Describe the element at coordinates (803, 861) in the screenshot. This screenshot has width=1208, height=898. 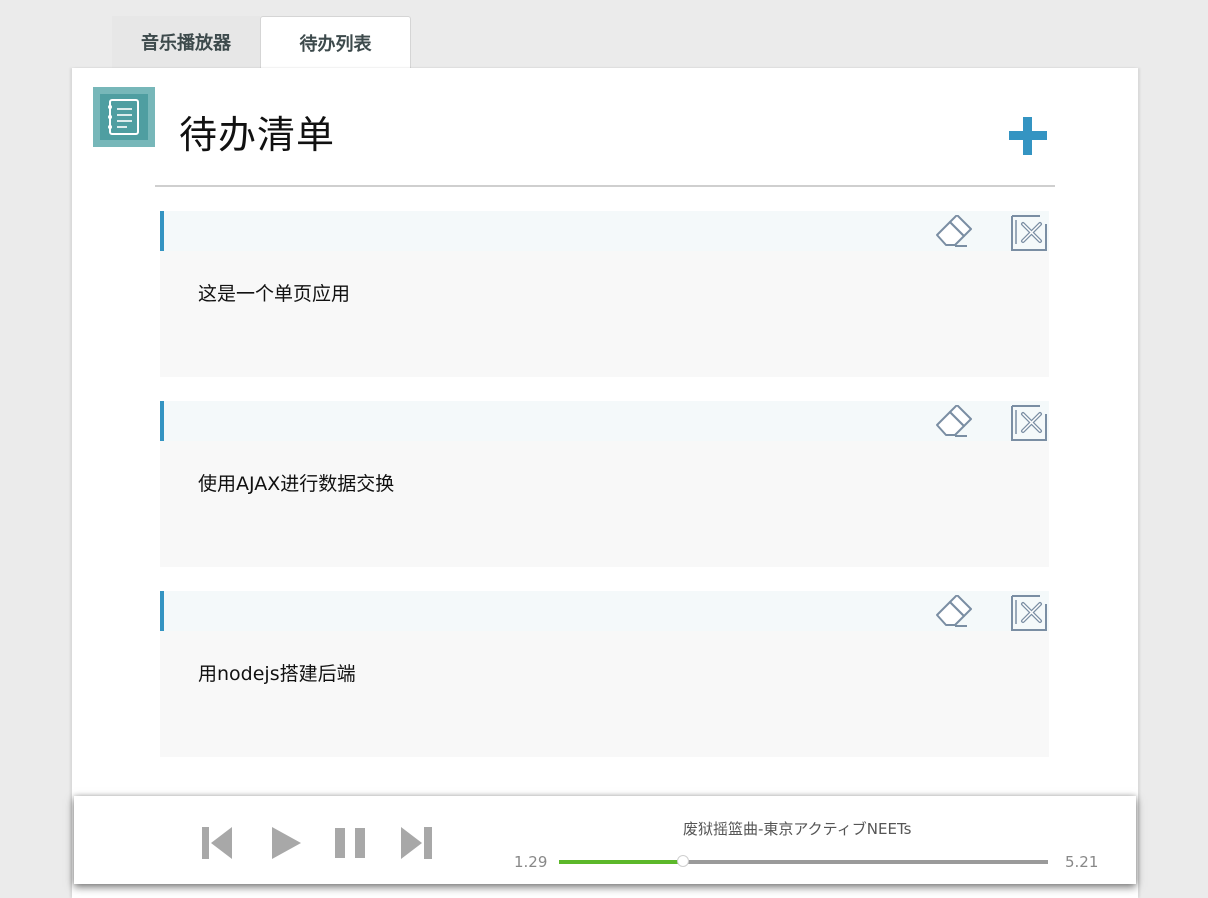
I see `progress-bar` at that location.